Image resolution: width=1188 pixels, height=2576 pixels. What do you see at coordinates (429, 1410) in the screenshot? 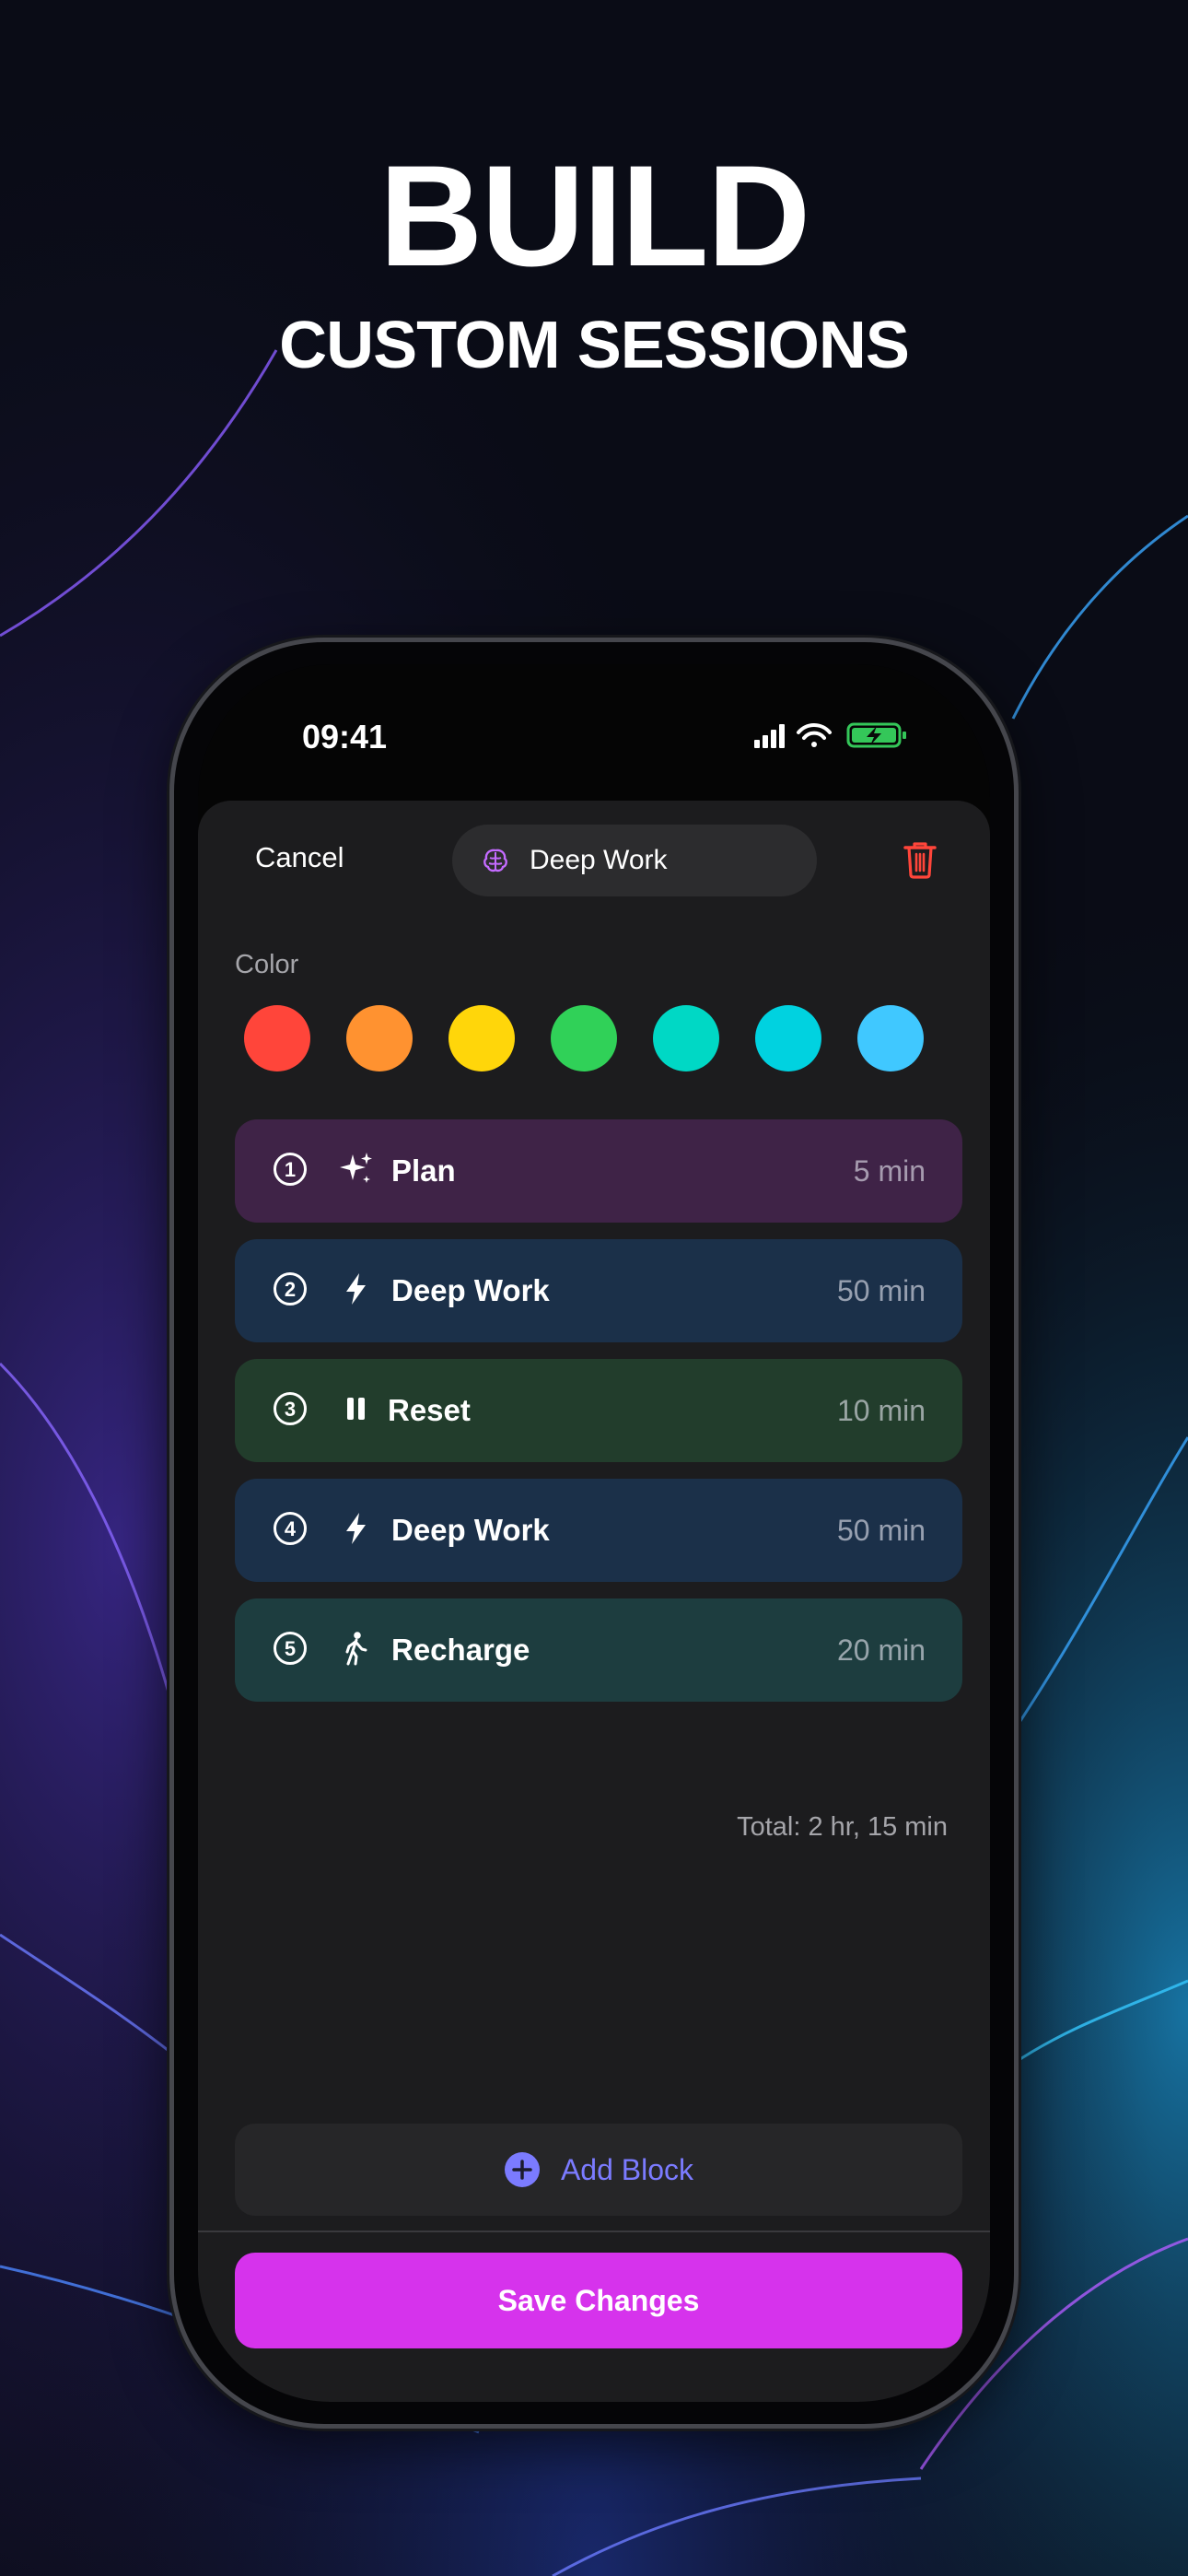
I see `block-name: Reset` at bounding box center [429, 1410].